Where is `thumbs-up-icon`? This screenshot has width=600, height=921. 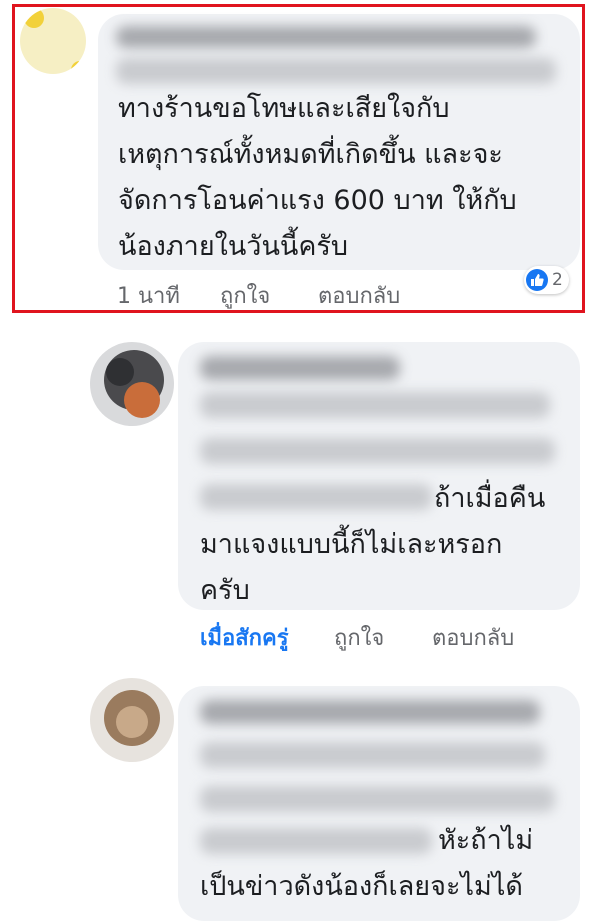
thumbs-up-icon is located at coordinates (537, 280).